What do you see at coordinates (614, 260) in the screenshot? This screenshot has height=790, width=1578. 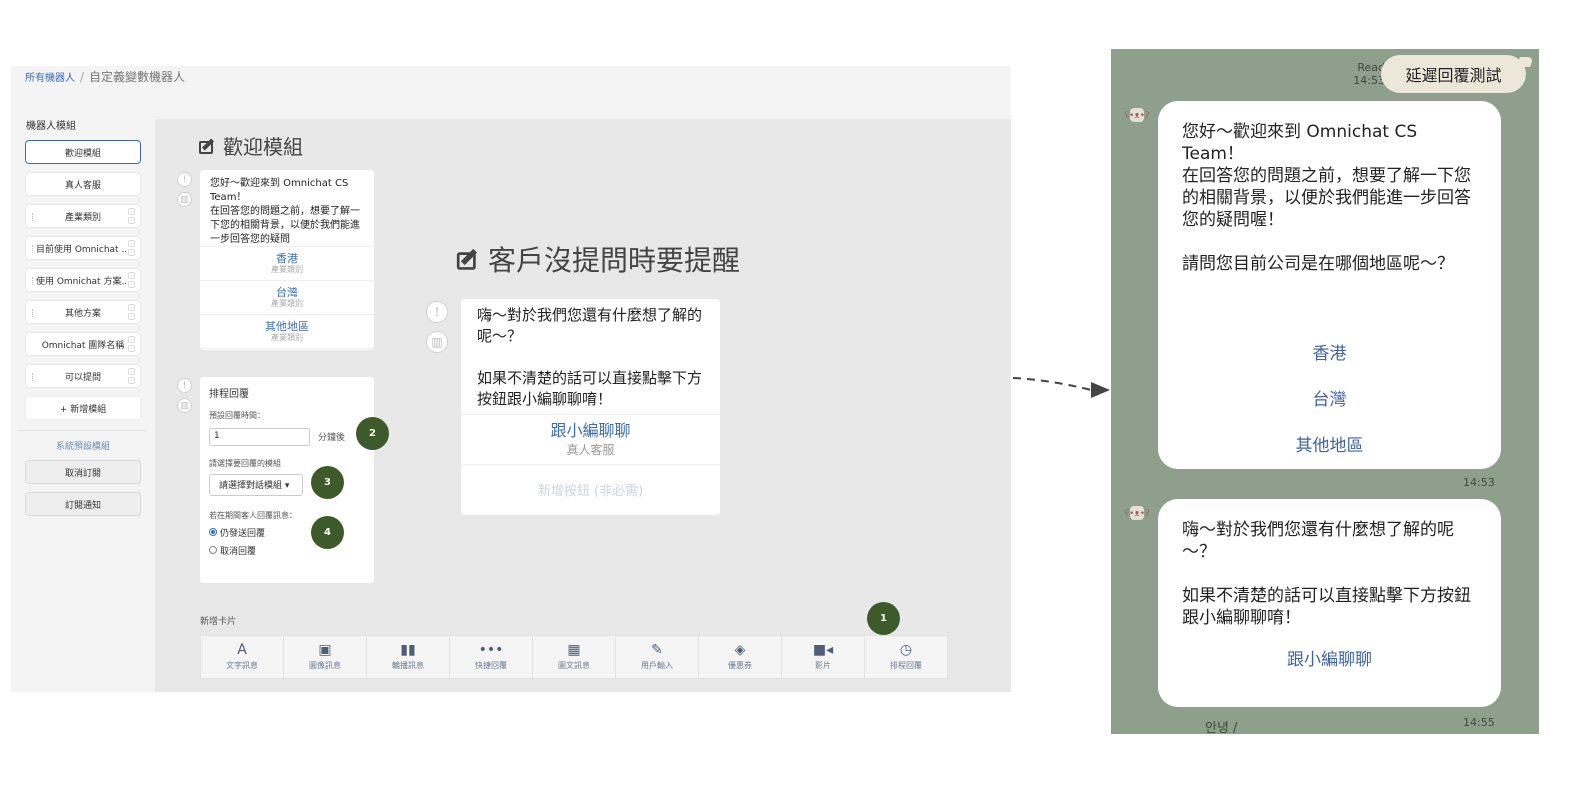 I see `reminder-title-text: 客戶沒提問時要提醒` at bounding box center [614, 260].